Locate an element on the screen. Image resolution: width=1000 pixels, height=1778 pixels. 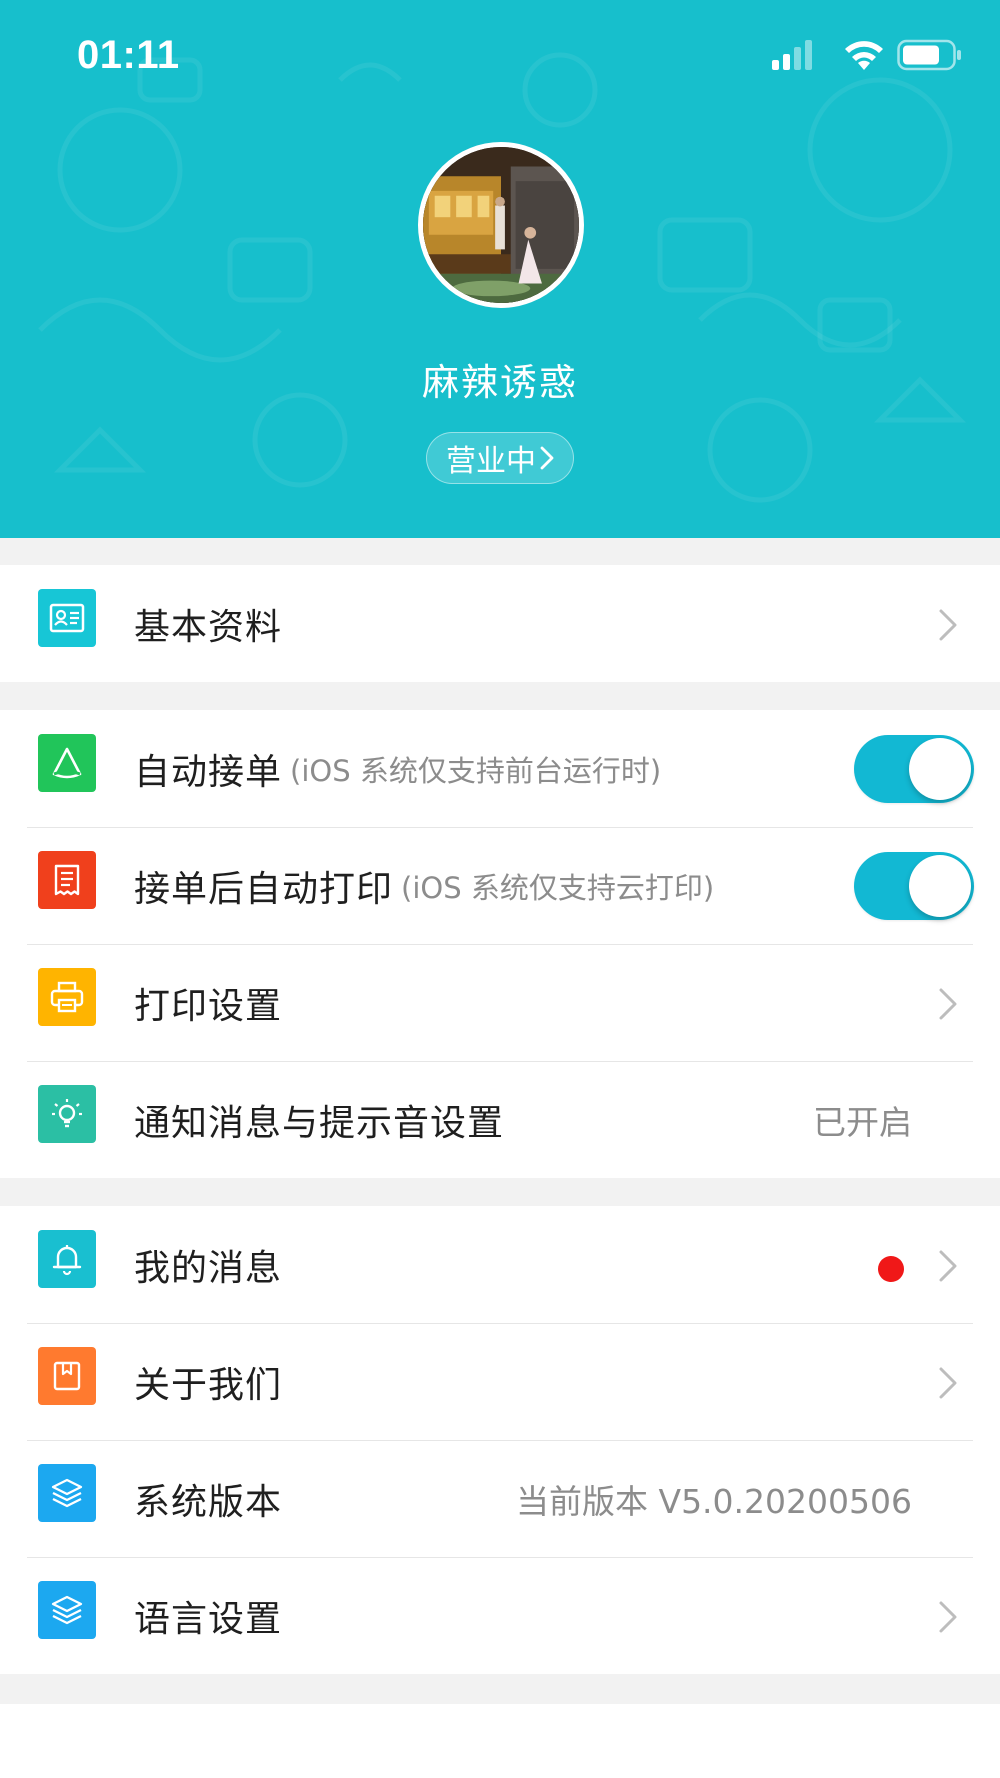
bookmark-icon is located at coordinates (67, 1376).